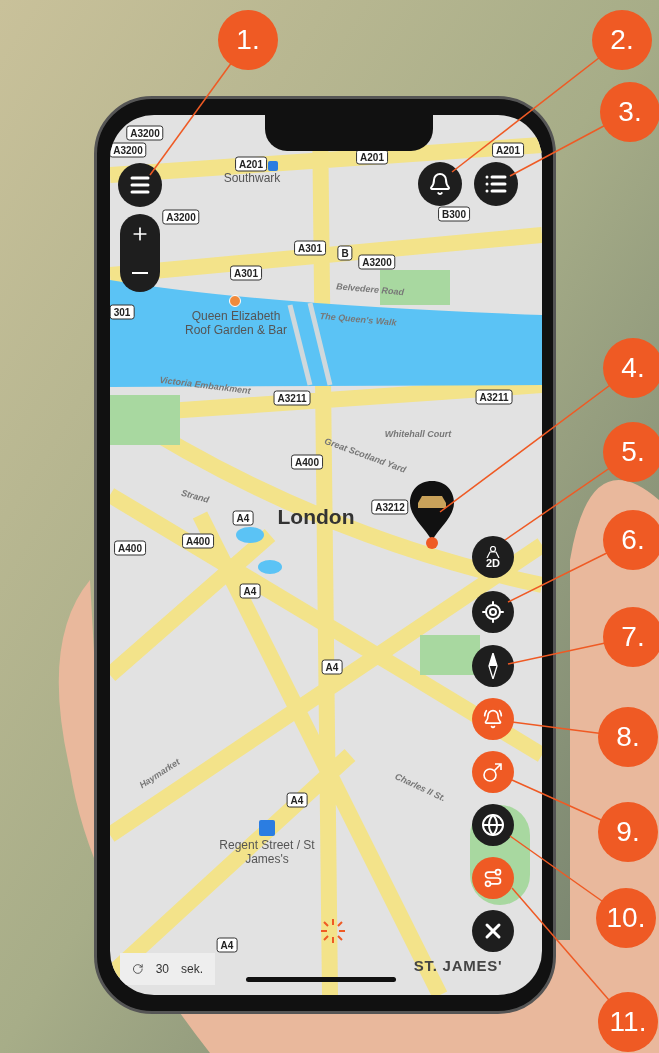 The image size is (659, 1053). What do you see at coordinates (205, 385) in the screenshot?
I see `street-label: Victoria Embankment` at bounding box center [205, 385].